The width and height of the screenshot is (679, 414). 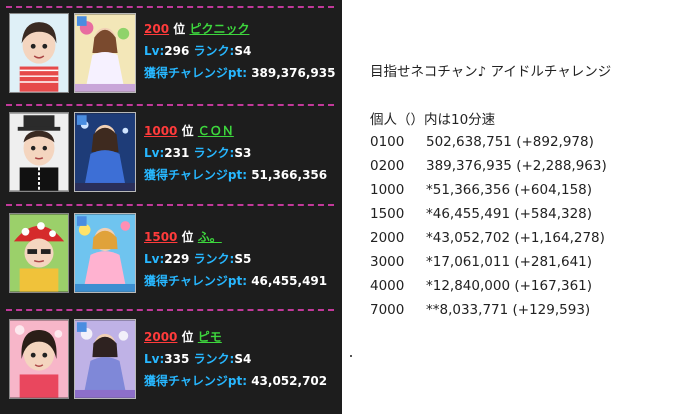 I want to click on border-row: 1000 *51,366,356 (+604,158), so click(x=481, y=190).